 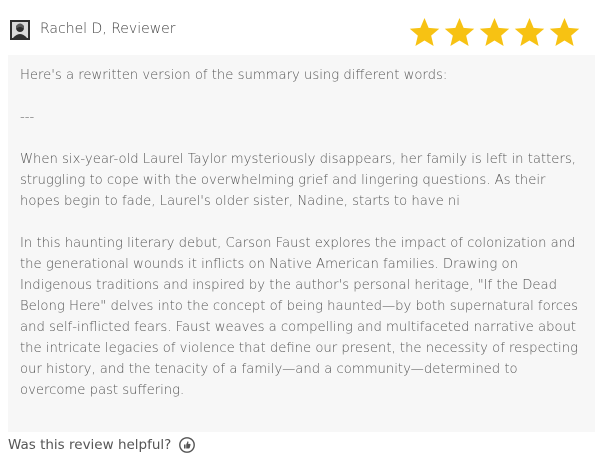 What do you see at coordinates (187, 445) in the screenshot?
I see `thumbs-up-icon` at bounding box center [187, 445].